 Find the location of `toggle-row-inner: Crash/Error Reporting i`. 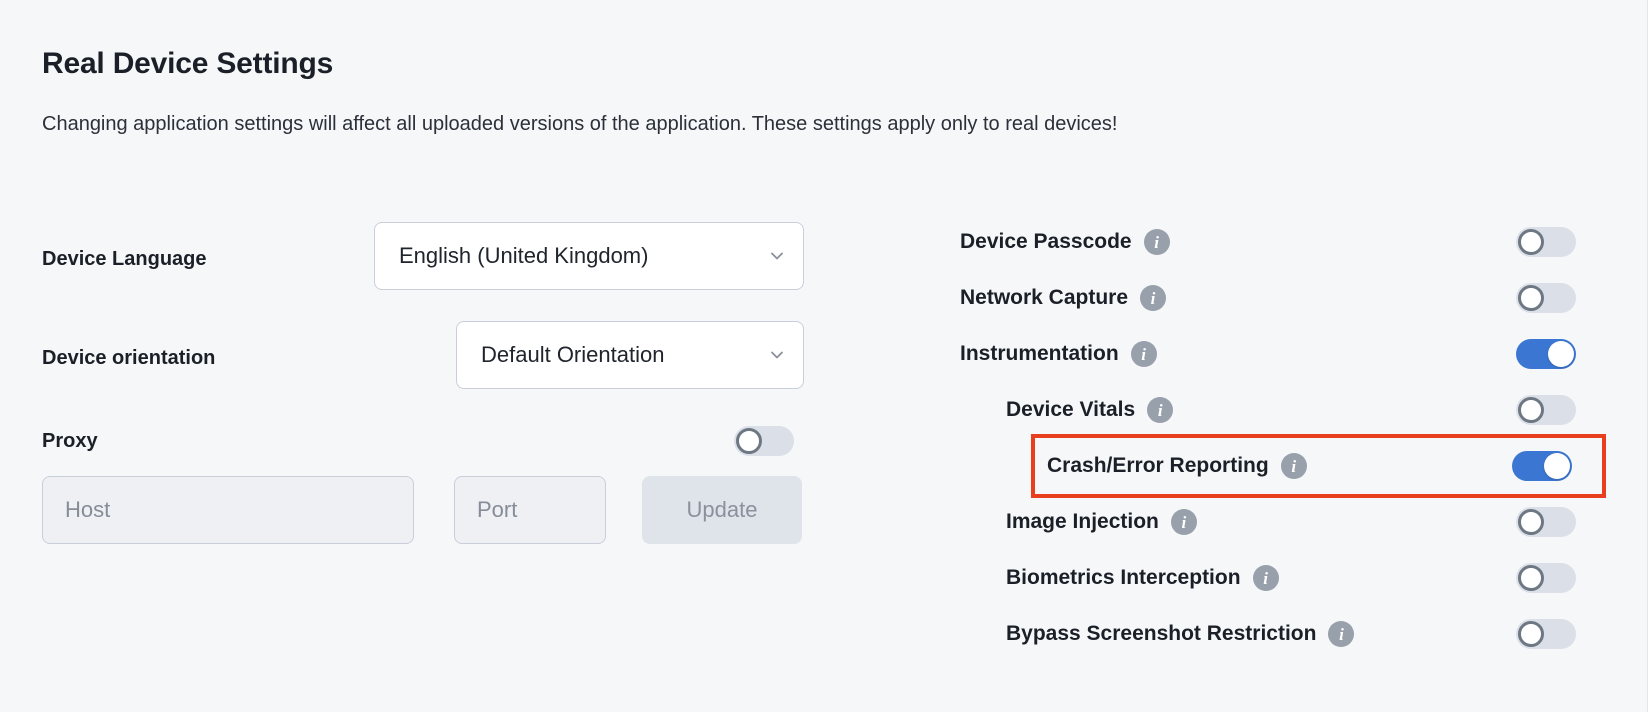

toggle-row-inner: Crash/Error Reporting i is located at coordinates (1318, 466).